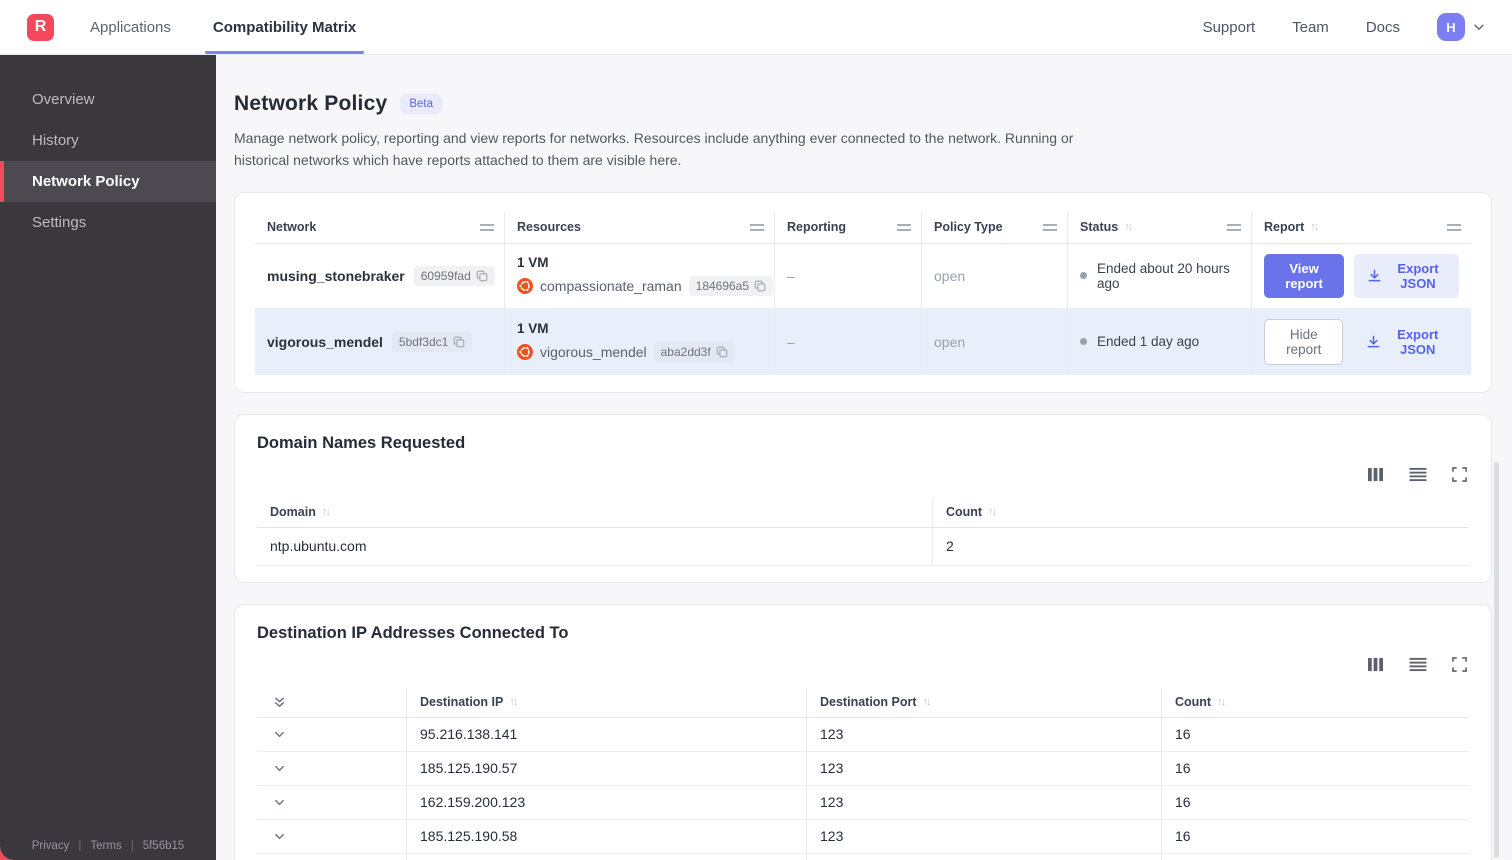 Image resolution: width=1512 pixels, height=860 pixels. I want to click on ubuntu-os-icon, so click(525, 286).